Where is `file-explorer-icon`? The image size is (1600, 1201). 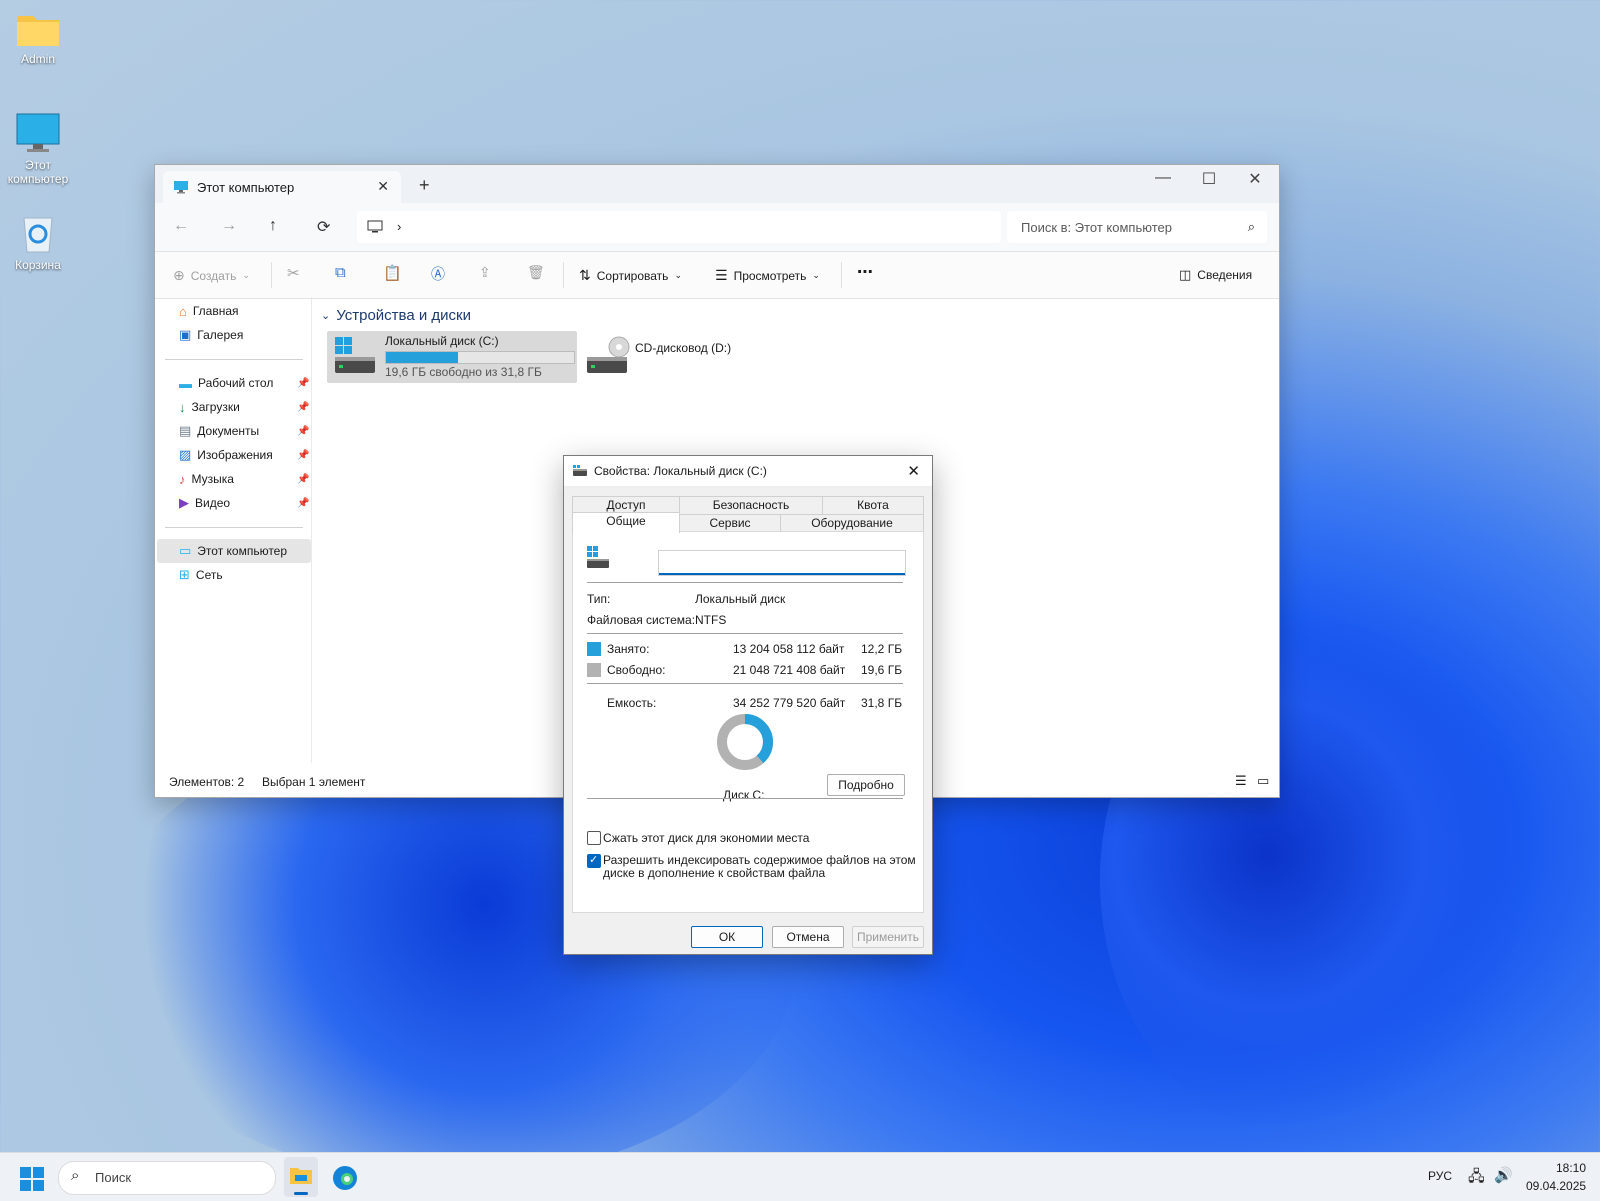
file-explorer-icon is located at coordinates (301, 1176).